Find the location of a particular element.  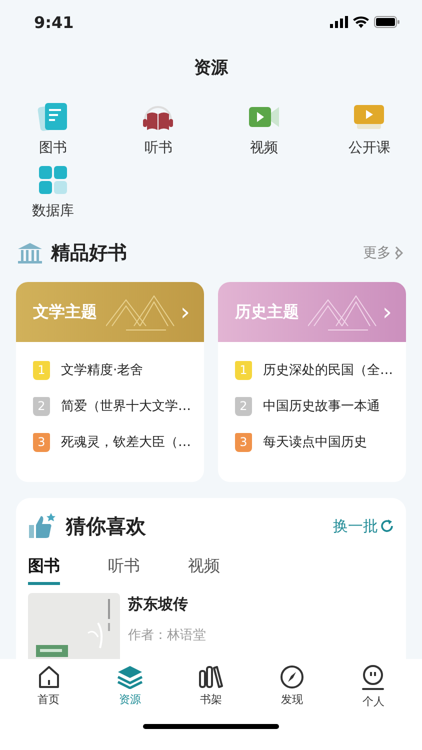

tab-bar-item: 发现 is located at coordinates (292, 693).